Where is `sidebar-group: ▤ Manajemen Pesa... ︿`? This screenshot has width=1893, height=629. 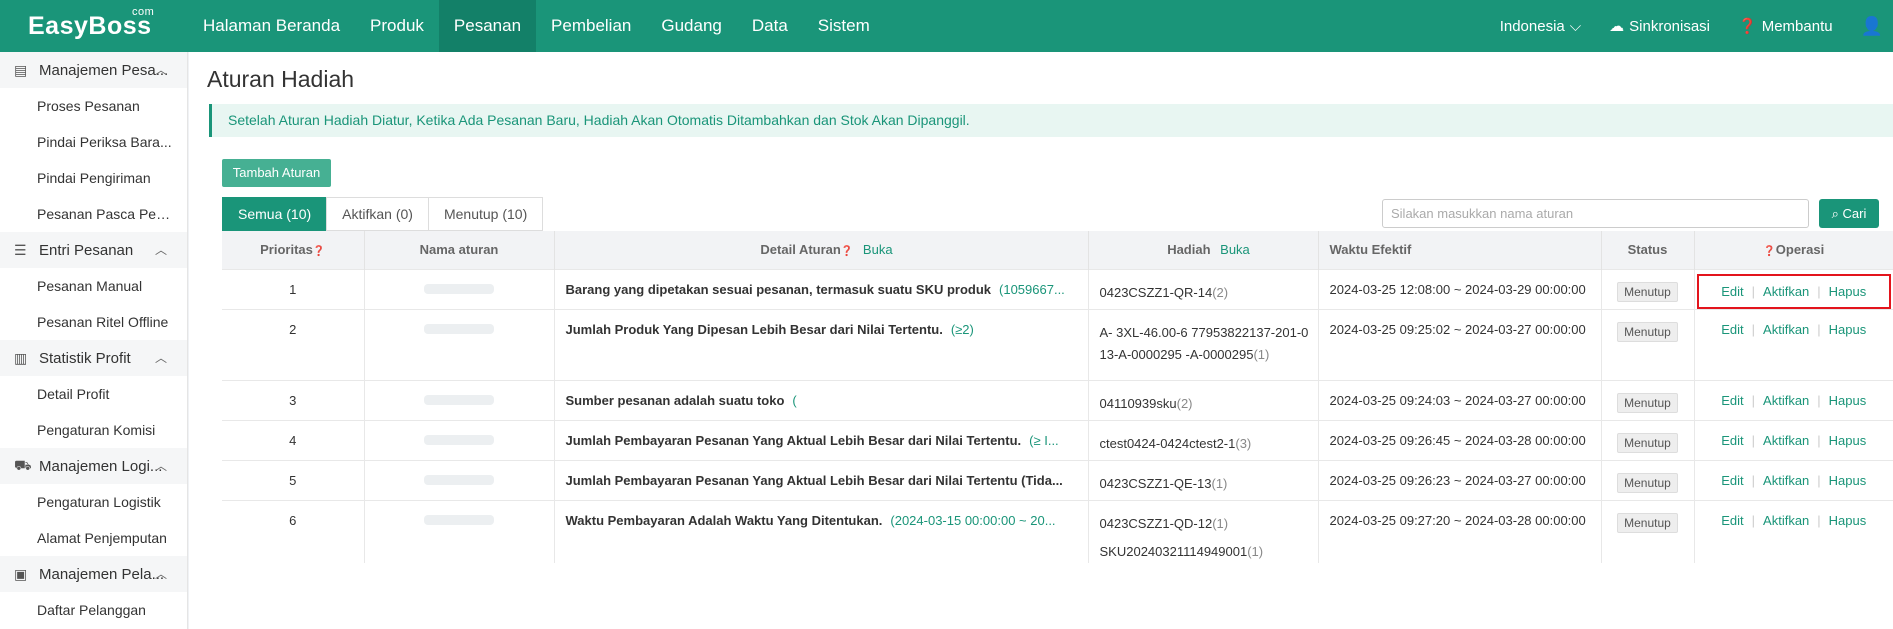 sidebar-group: ▤ Manajemen Pesa... ︿ is located at coordinates (93, 70).